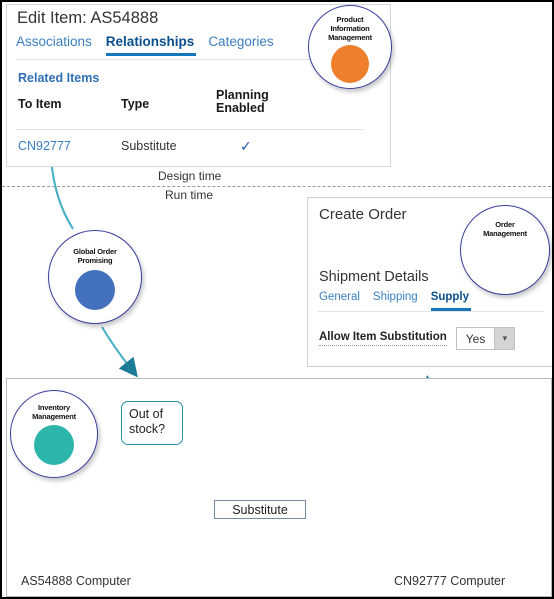  I want to click on page-title: Edit Item: AS54888, so click(88, 18).